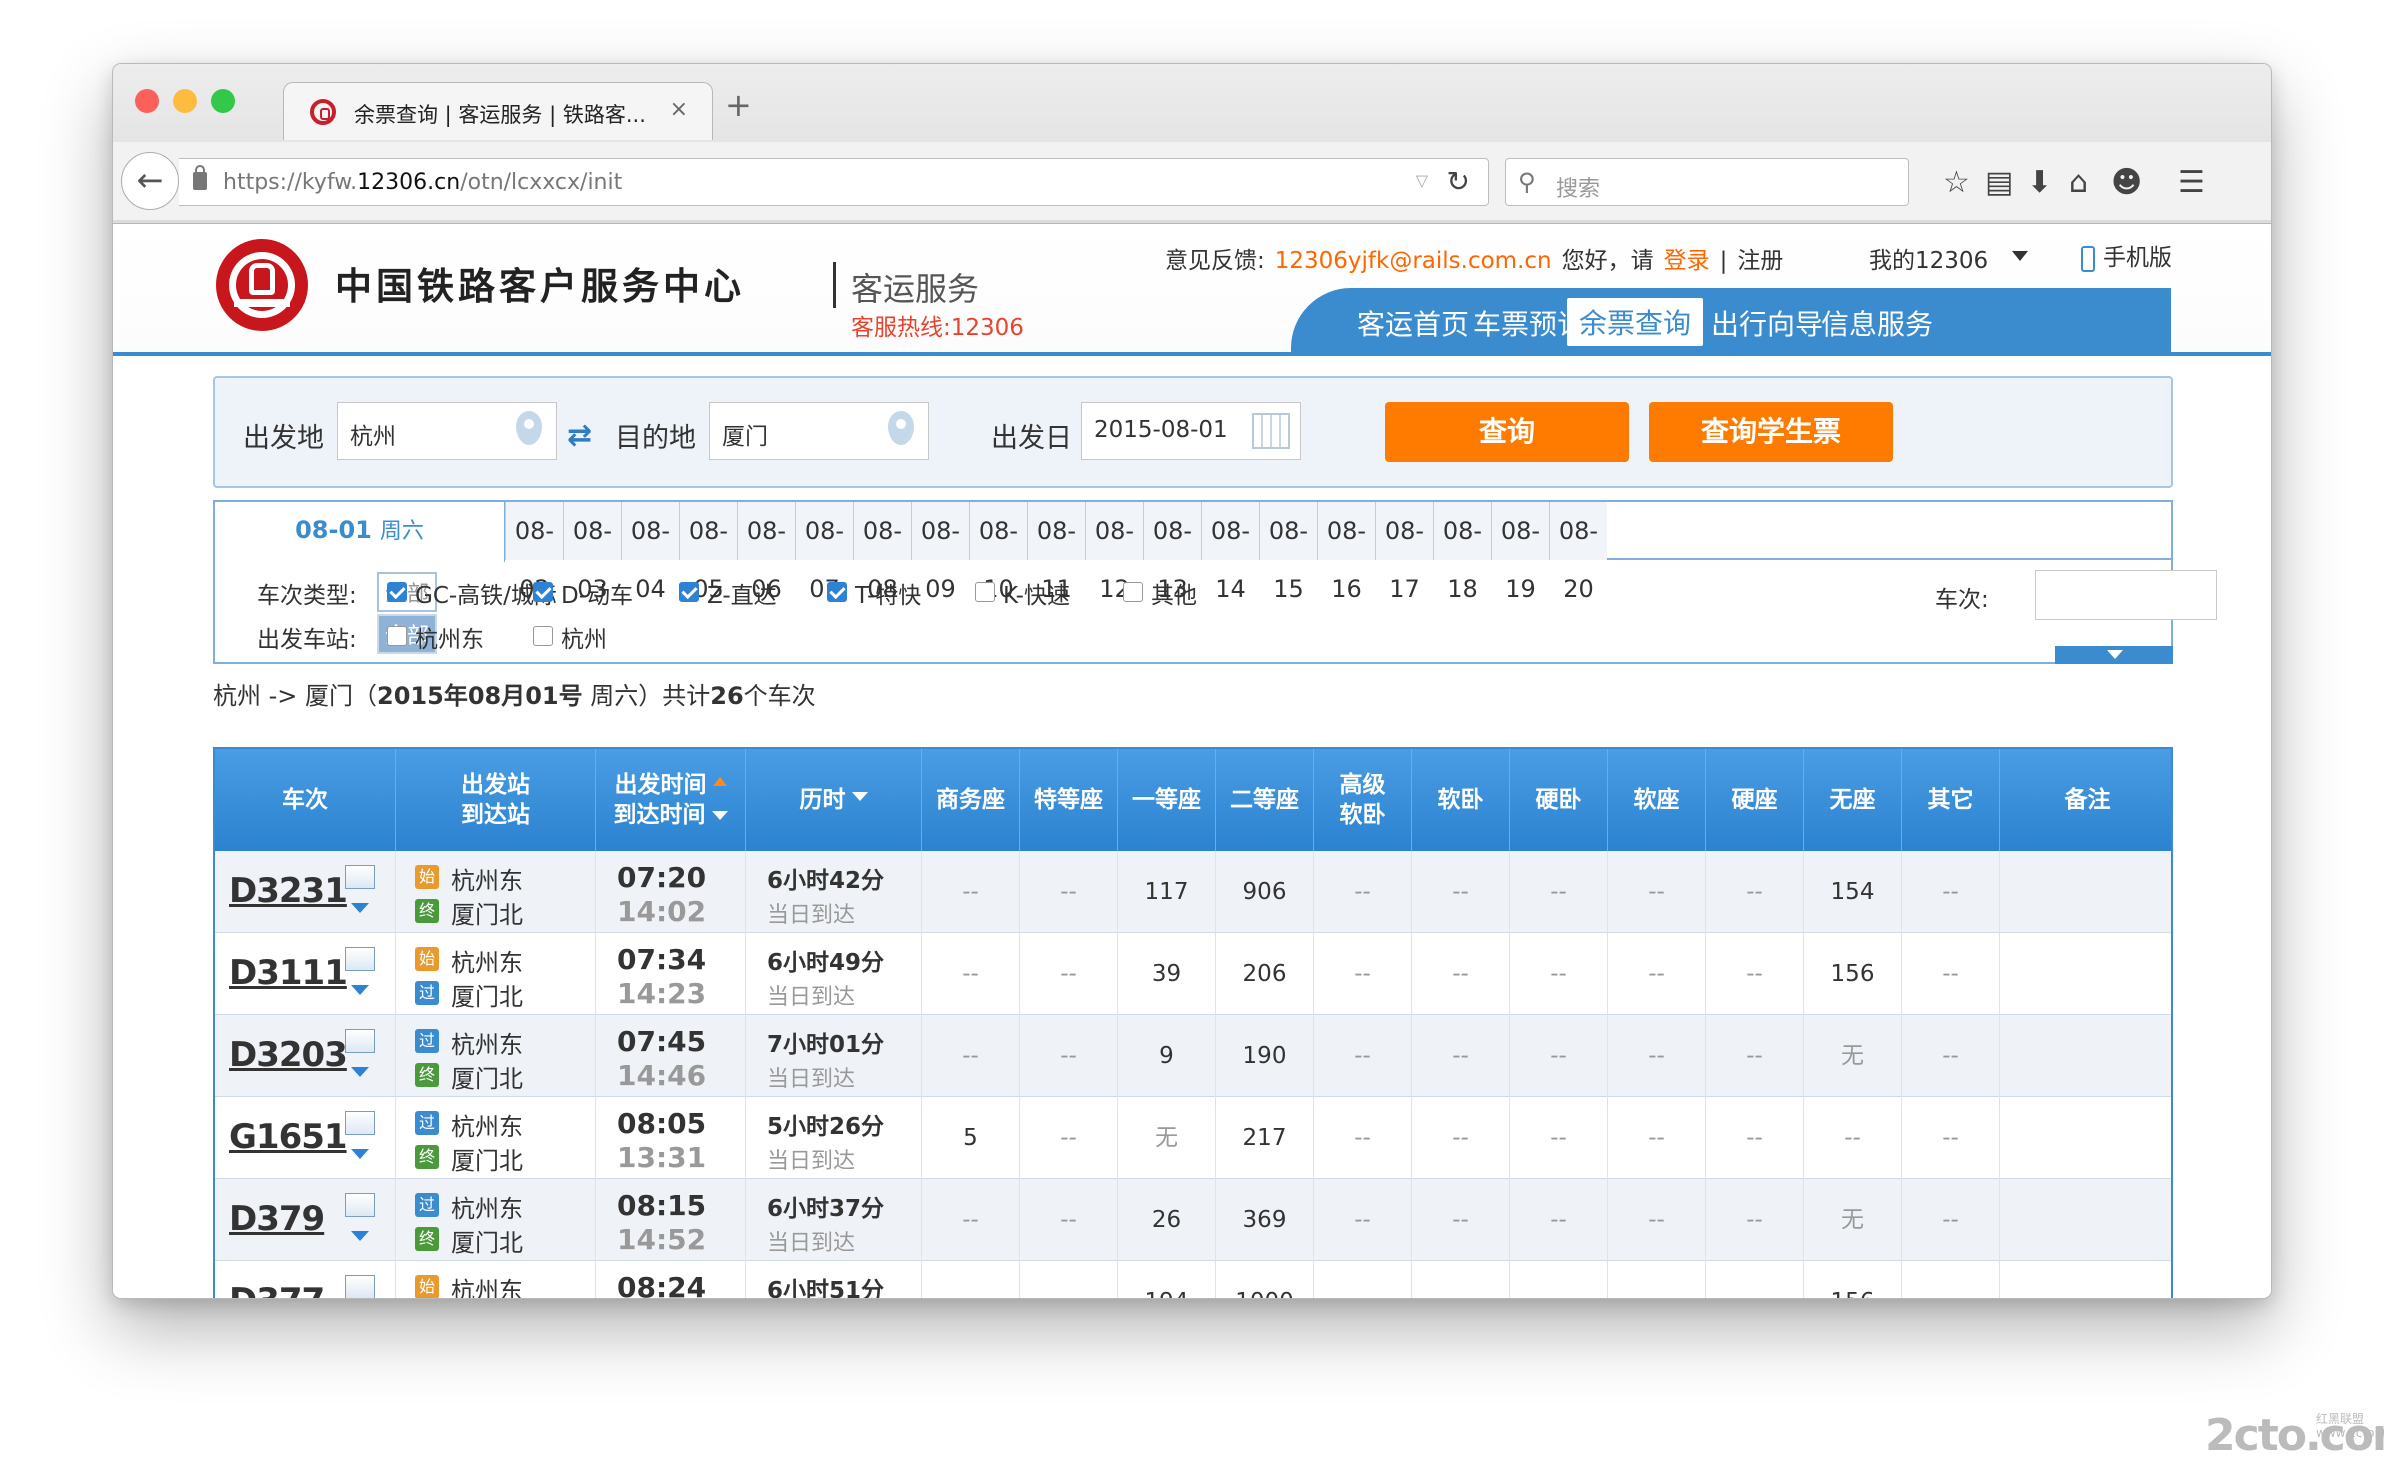 The image size is (2384, 1461). Describe the element at coordinates (738, 105) in the screenshot. I see `new-tab-button: +` at that location.